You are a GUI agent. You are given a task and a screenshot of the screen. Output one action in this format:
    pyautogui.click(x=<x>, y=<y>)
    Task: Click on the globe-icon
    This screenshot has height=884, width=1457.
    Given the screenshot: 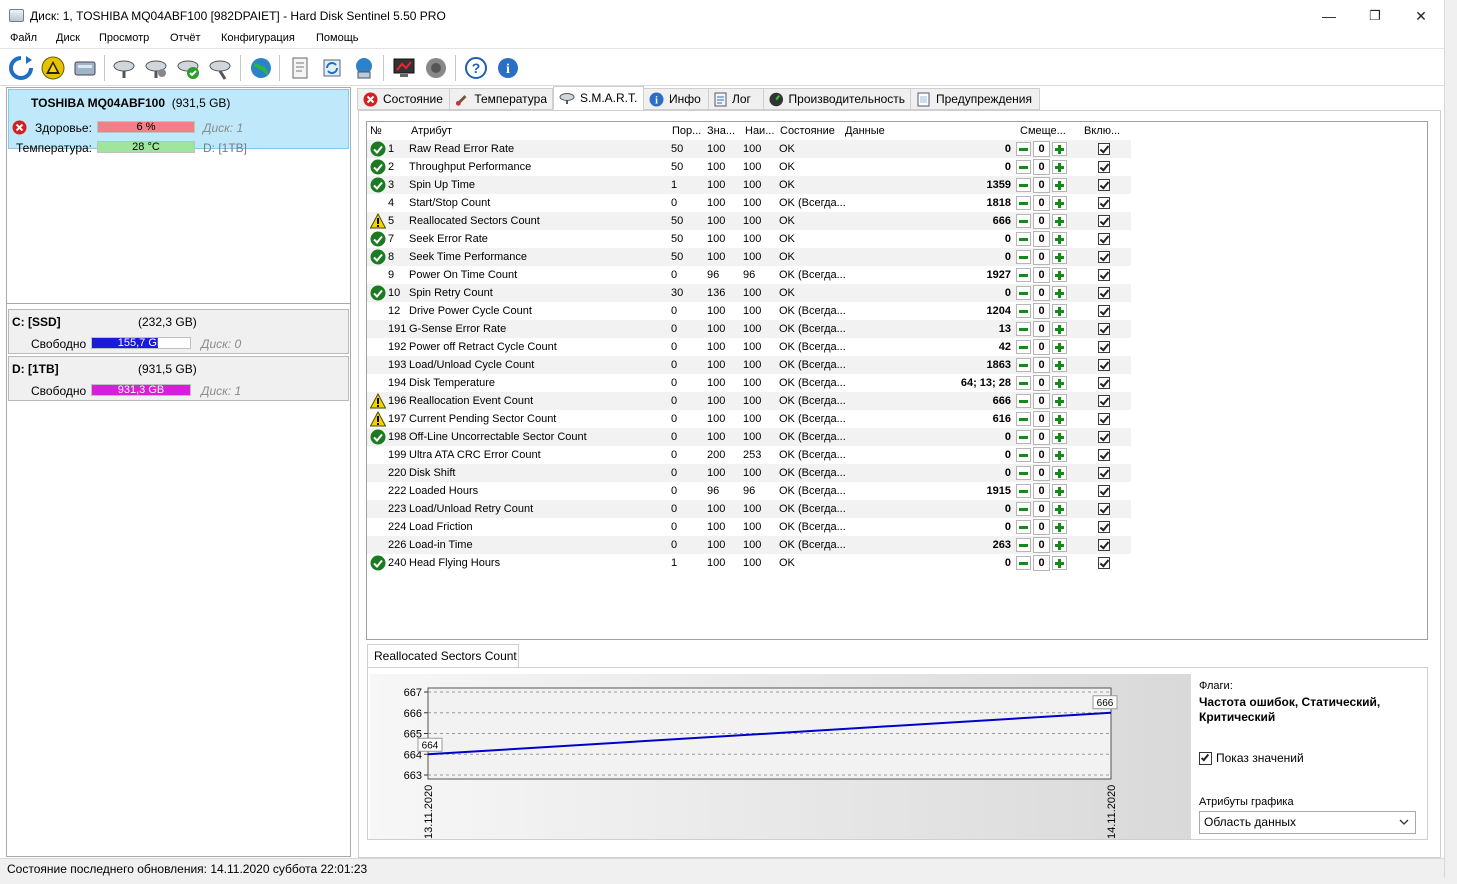 What is the action you would take?
    pyautogui.click(x=261, y=68)
    